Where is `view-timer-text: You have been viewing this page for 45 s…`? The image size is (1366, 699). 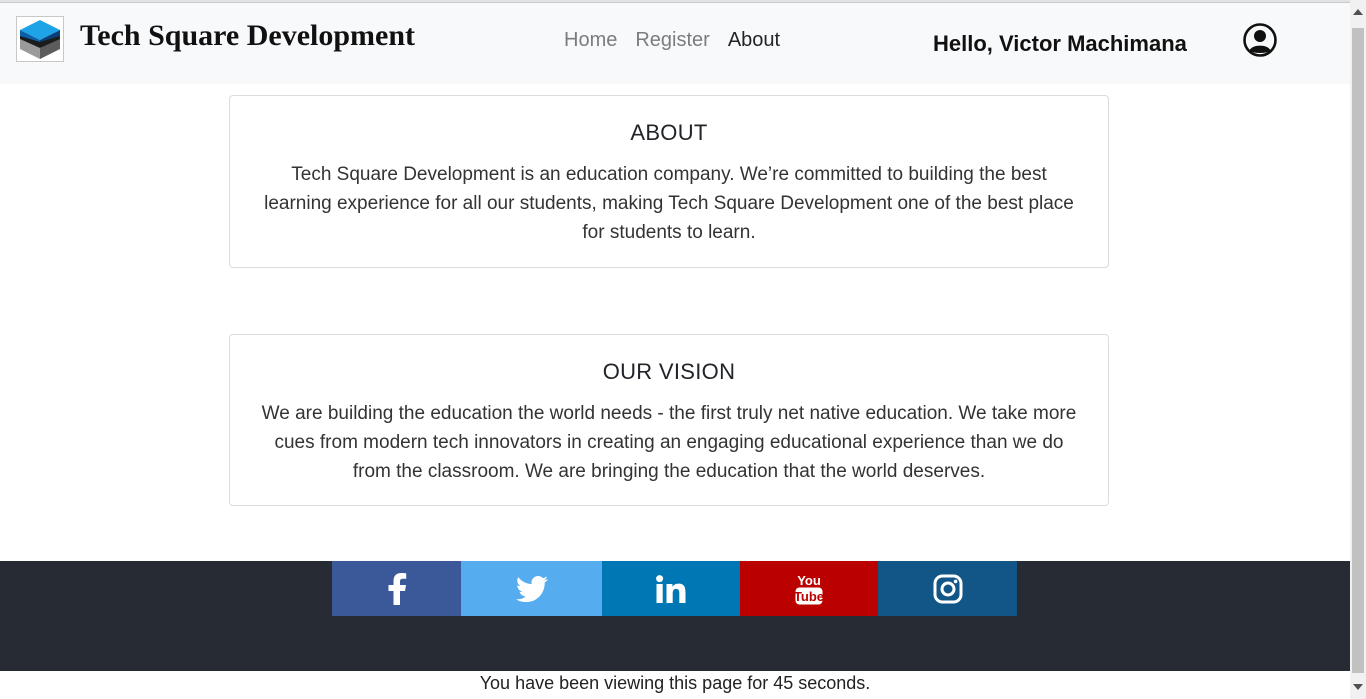 view-timer-text: You have been viewing this page for 45 s… is located at coordinates (675, 683).